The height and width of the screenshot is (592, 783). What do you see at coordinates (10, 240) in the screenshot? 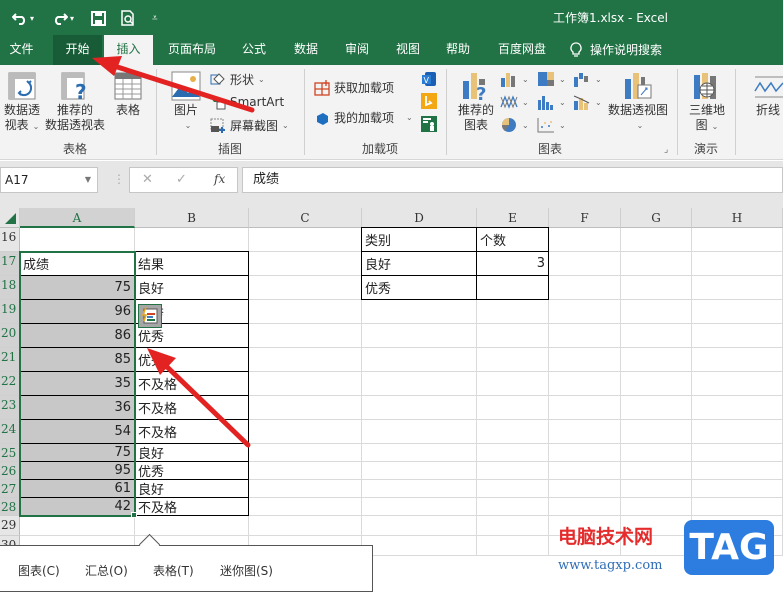
I see `row-header-16: 16` at bounding box center [10, 240].